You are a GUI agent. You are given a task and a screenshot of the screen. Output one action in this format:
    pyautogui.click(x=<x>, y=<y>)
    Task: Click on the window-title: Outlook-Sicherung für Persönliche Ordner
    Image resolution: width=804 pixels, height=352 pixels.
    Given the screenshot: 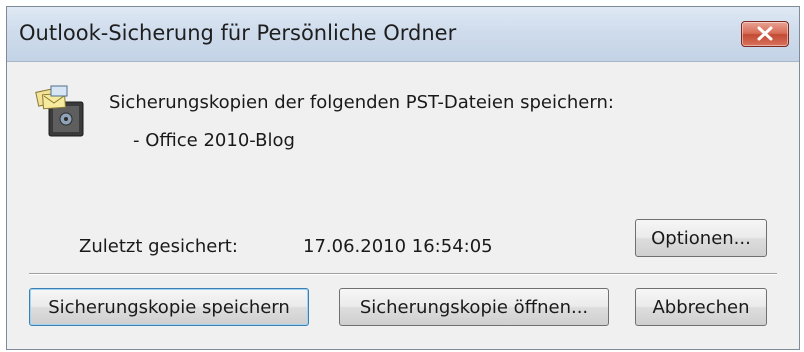 What is the action you would take?
    pyautogui.click(x=238, y=33)
    